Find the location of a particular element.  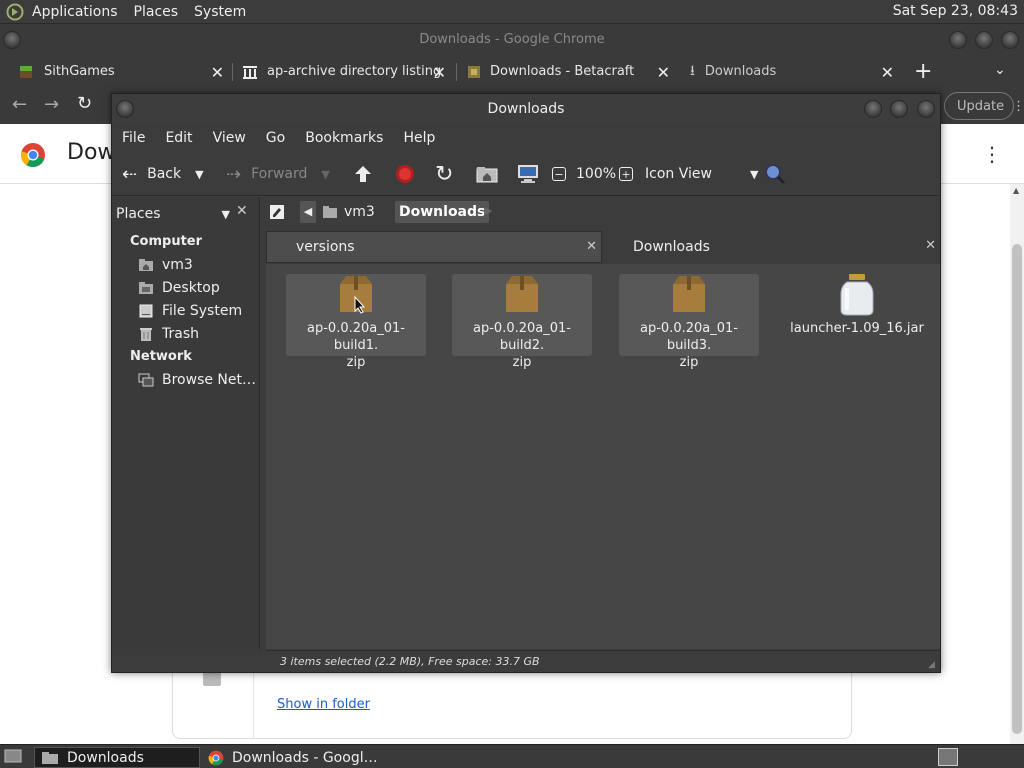

sidebar-item-label: File System is located at coordinates (202, 311).